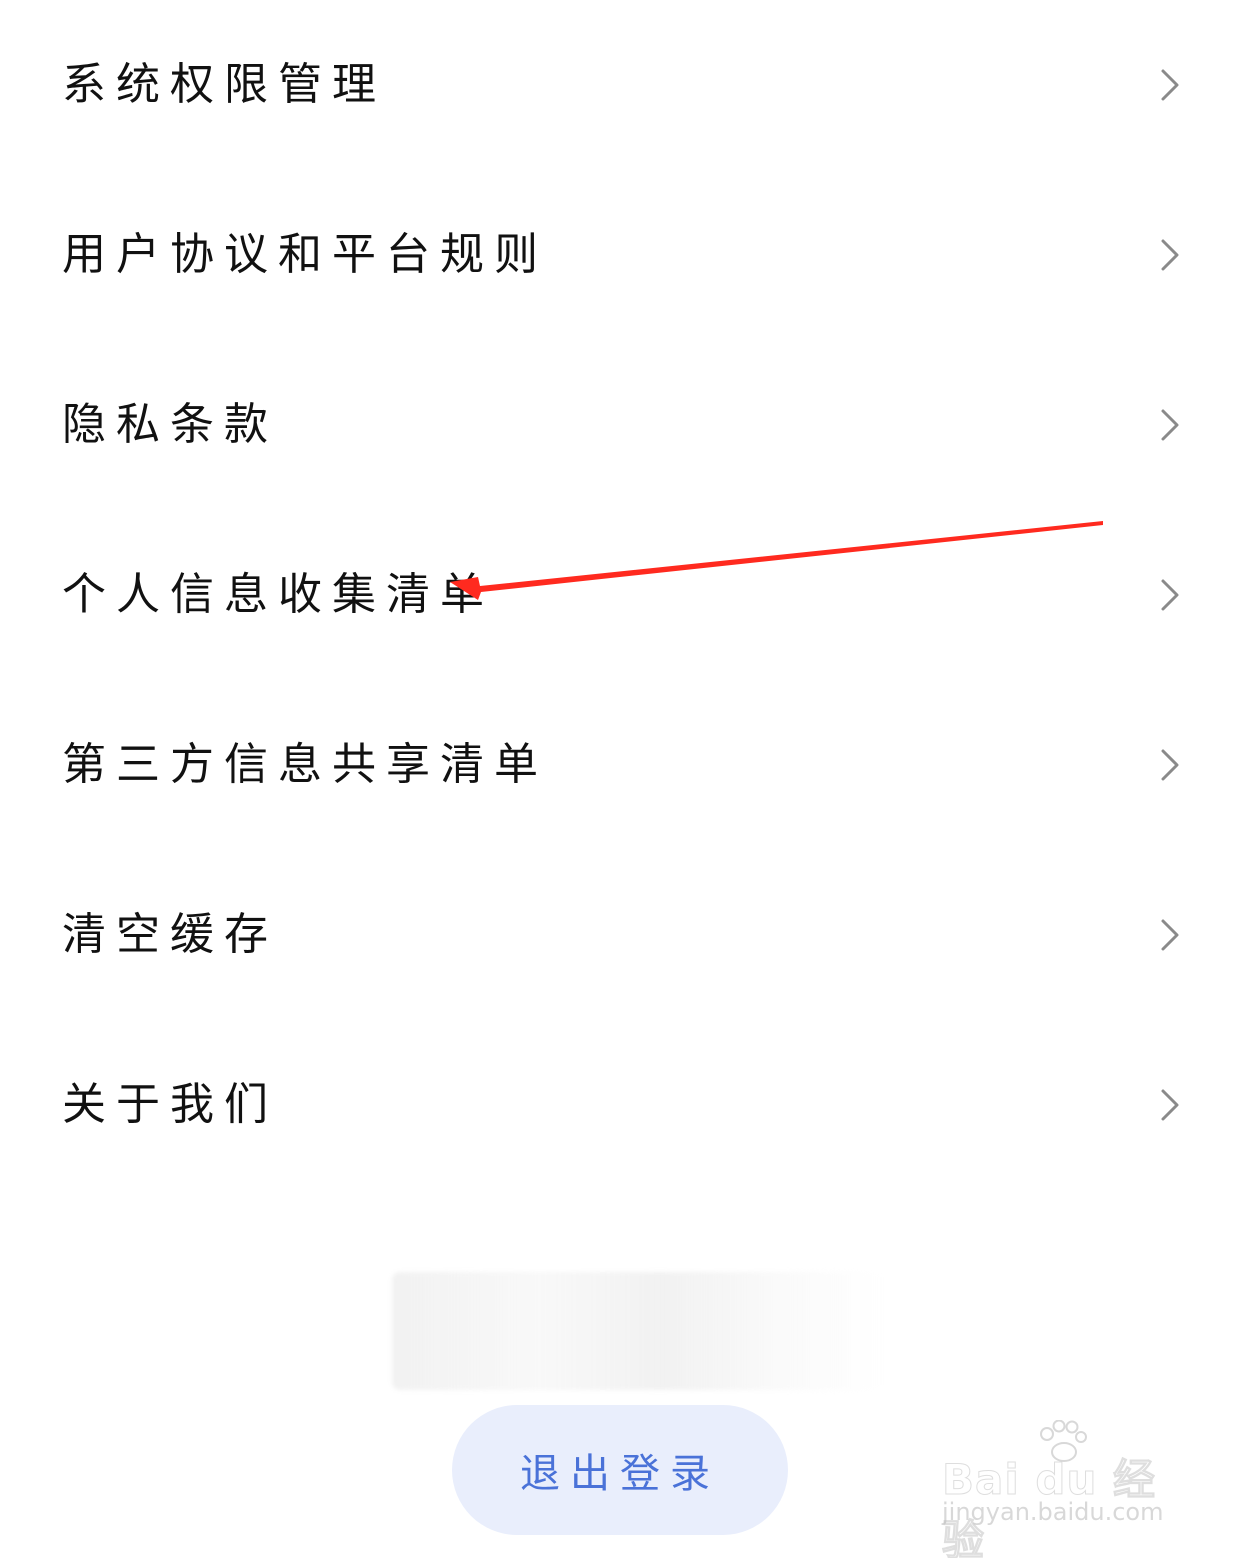 This screenshot has width=1240, height=1558. I want to click on menu-item-label: 用户协议和平台规则, so click(305, 254).